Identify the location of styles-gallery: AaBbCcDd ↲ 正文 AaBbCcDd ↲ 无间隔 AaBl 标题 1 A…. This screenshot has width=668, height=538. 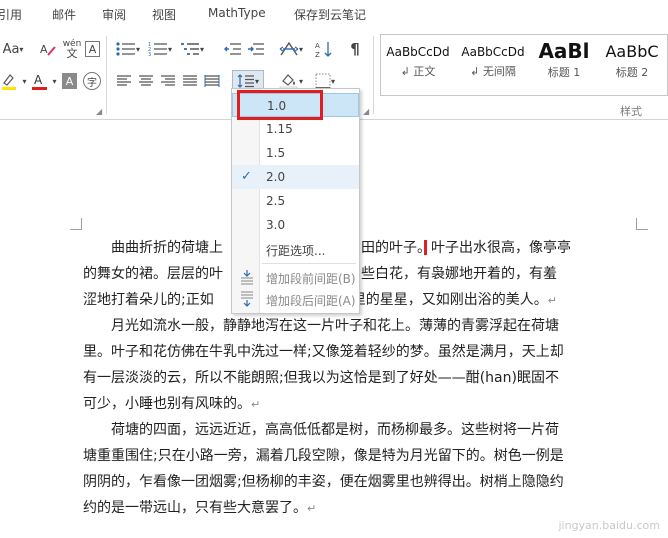
(524, 65).